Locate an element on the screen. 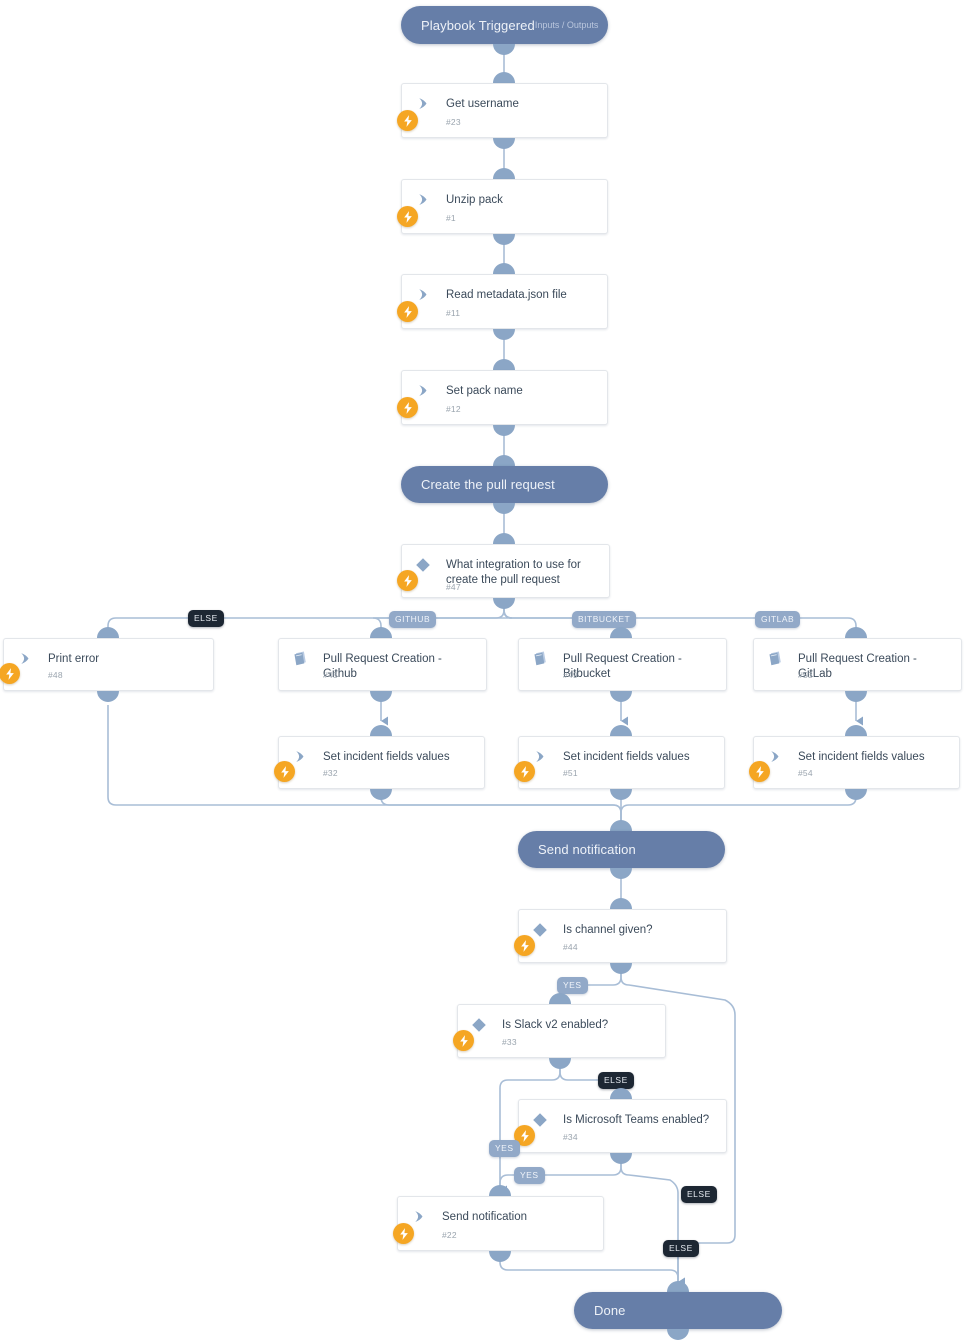 This screenshot has width=966, height=1342. node-id: #12 is located at coordinates (453, 409).